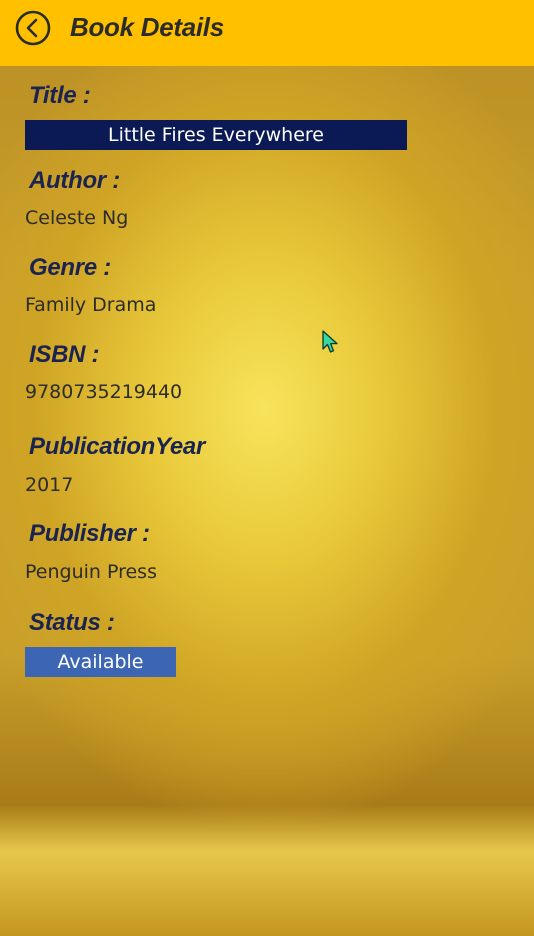  I want to click on isbn-value: 9780735219440, so click(104, 392).